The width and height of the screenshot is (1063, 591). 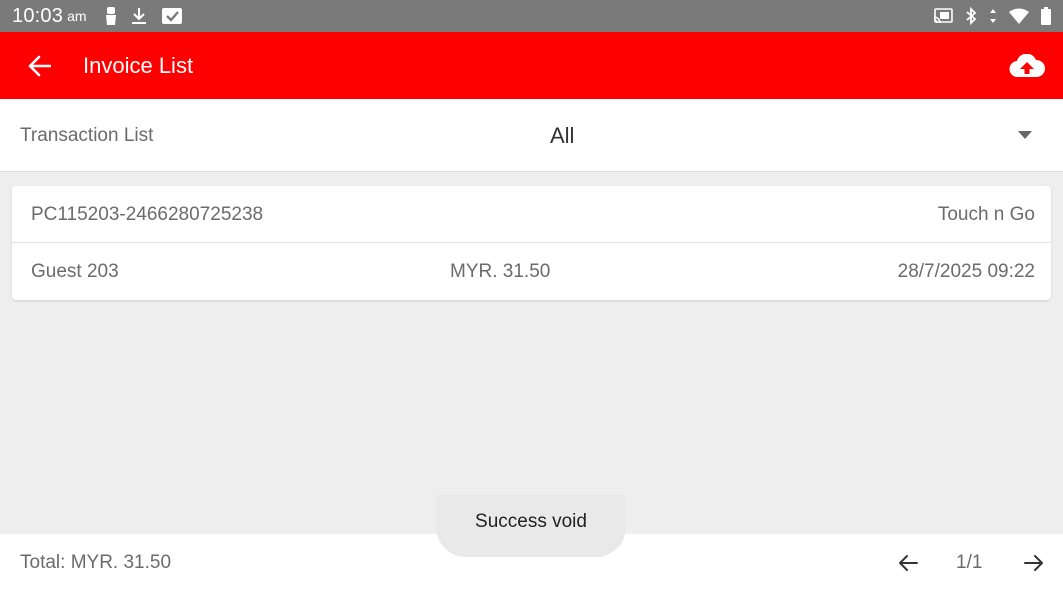 I want to click on payment-method: Touch n Go, so click(x=986, y=214).